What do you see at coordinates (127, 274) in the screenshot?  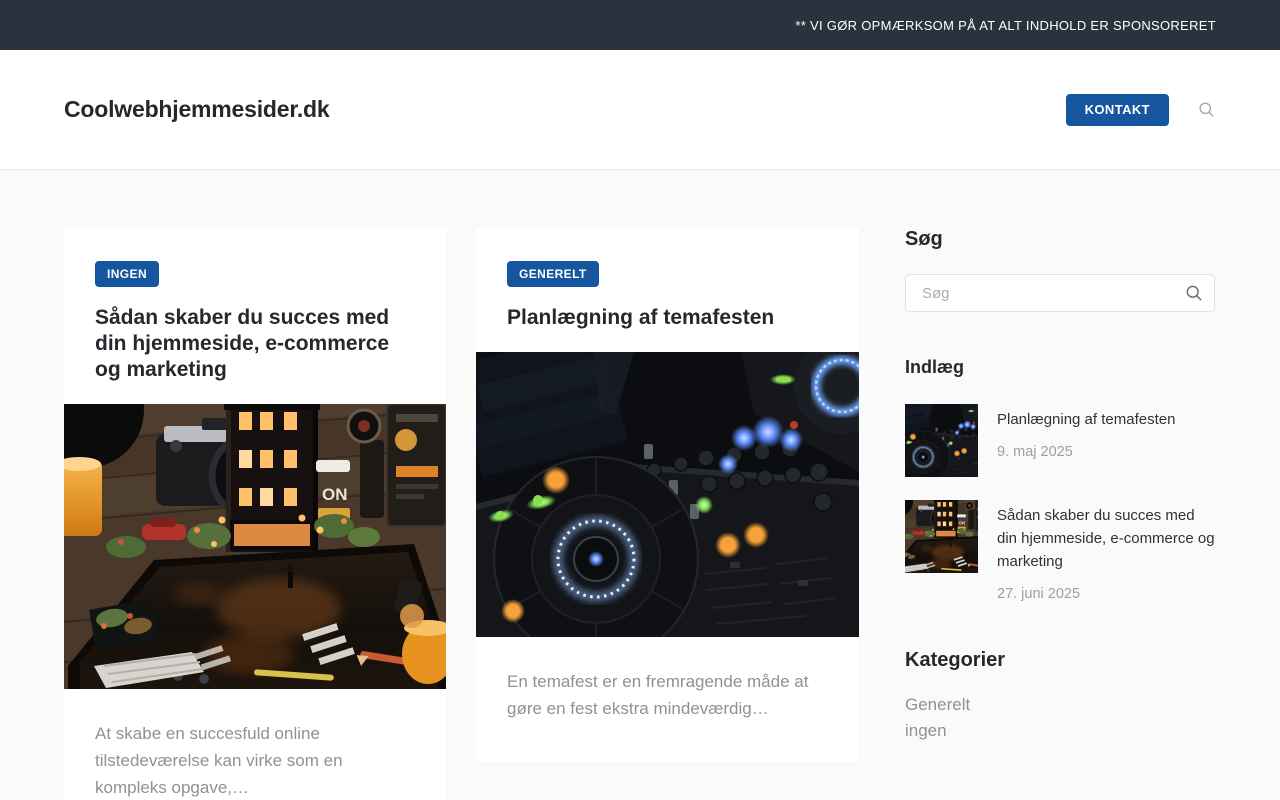 I see `category-badge: INGEN` at bounding box center [127, 274].